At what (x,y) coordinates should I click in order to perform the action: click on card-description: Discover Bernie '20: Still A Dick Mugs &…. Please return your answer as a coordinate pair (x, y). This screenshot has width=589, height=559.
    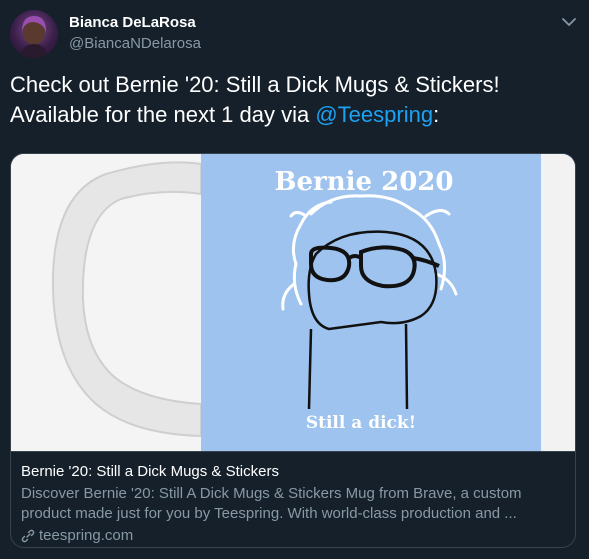
    Looking at the image, I should click on (271, 503).